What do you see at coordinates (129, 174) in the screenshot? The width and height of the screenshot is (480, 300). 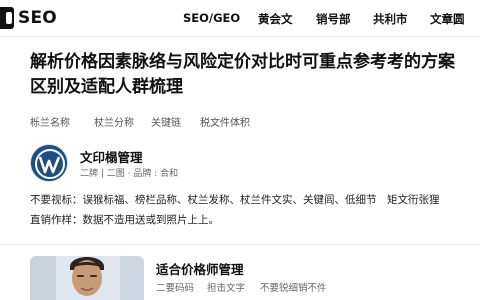 I see `author-meta: 二牌 | 二图 · 品牌 : 合和` at bounding box center [129, 174].